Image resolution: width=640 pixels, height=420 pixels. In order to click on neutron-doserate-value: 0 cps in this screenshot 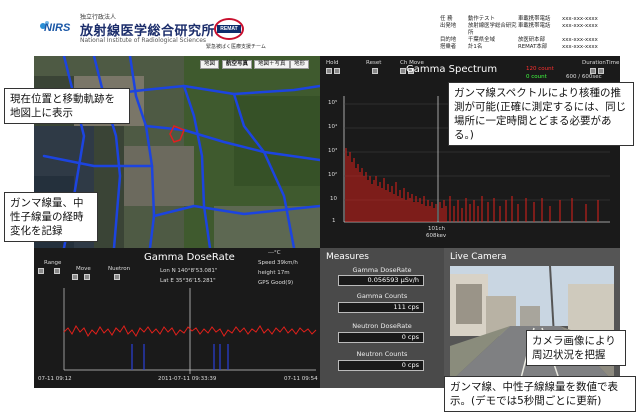, I will do `click(381, 337)`.